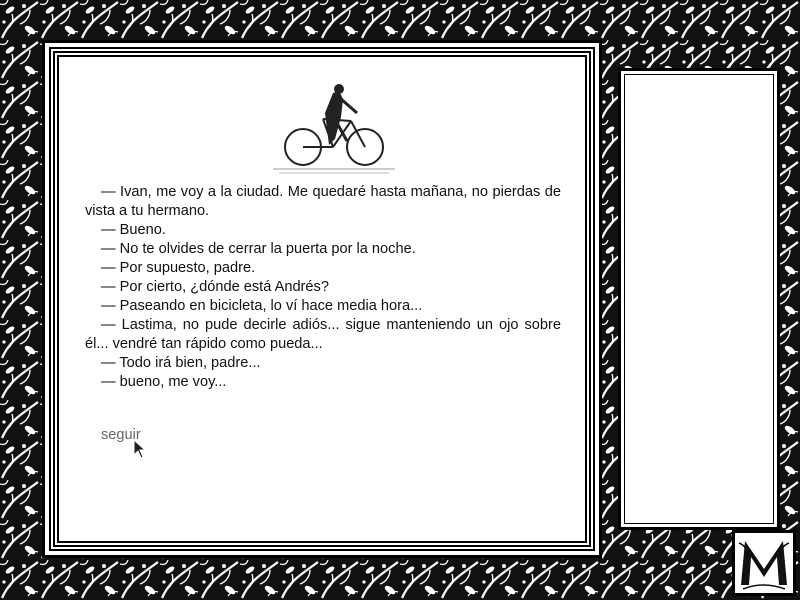 This screenshot has height=600, width=800. What do you see at coordinates (334, 129) in the screenshot?
I see `cyclist-icon` at bounding box center [334, 129].